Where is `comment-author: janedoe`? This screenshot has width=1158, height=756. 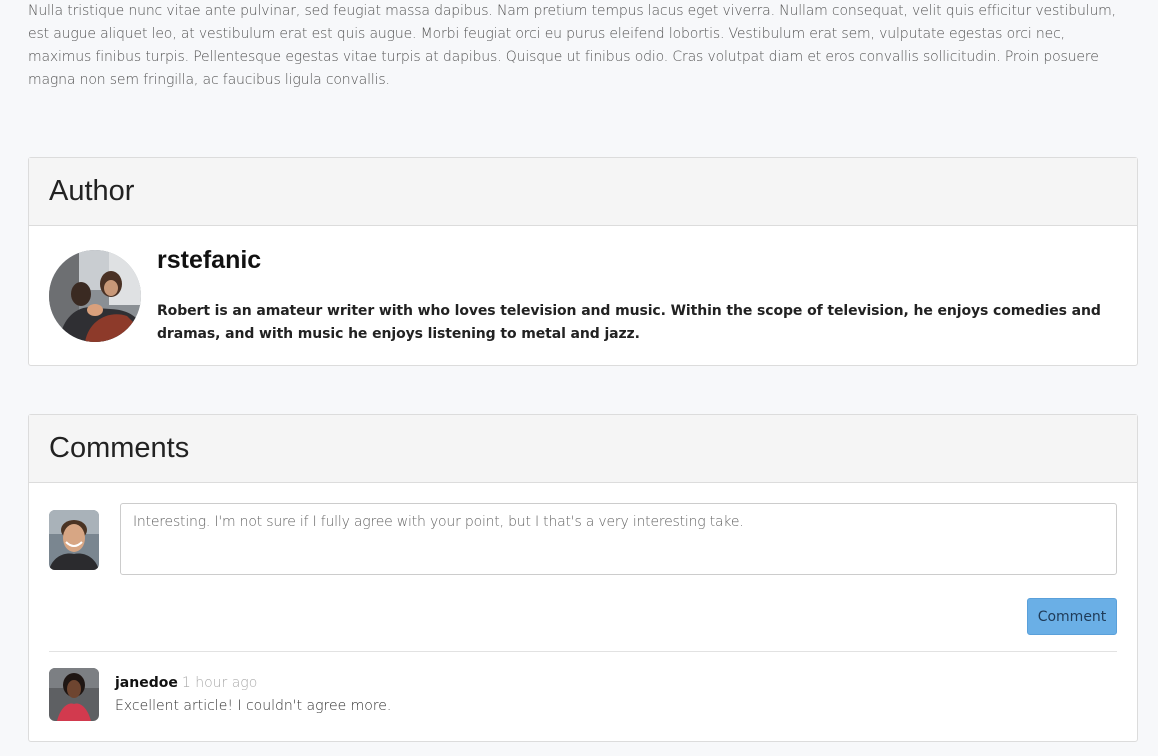 comment-author: janedoe is located at coordinates (146, 683).